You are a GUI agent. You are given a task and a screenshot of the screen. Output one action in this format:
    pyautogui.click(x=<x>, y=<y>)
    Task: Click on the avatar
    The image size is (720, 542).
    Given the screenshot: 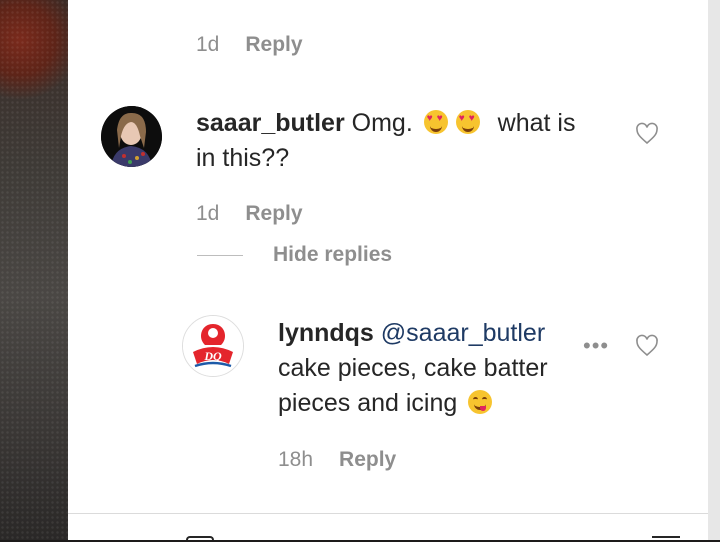 What is the action you would take?
    pyautogui.click(x=131, y=136)
    